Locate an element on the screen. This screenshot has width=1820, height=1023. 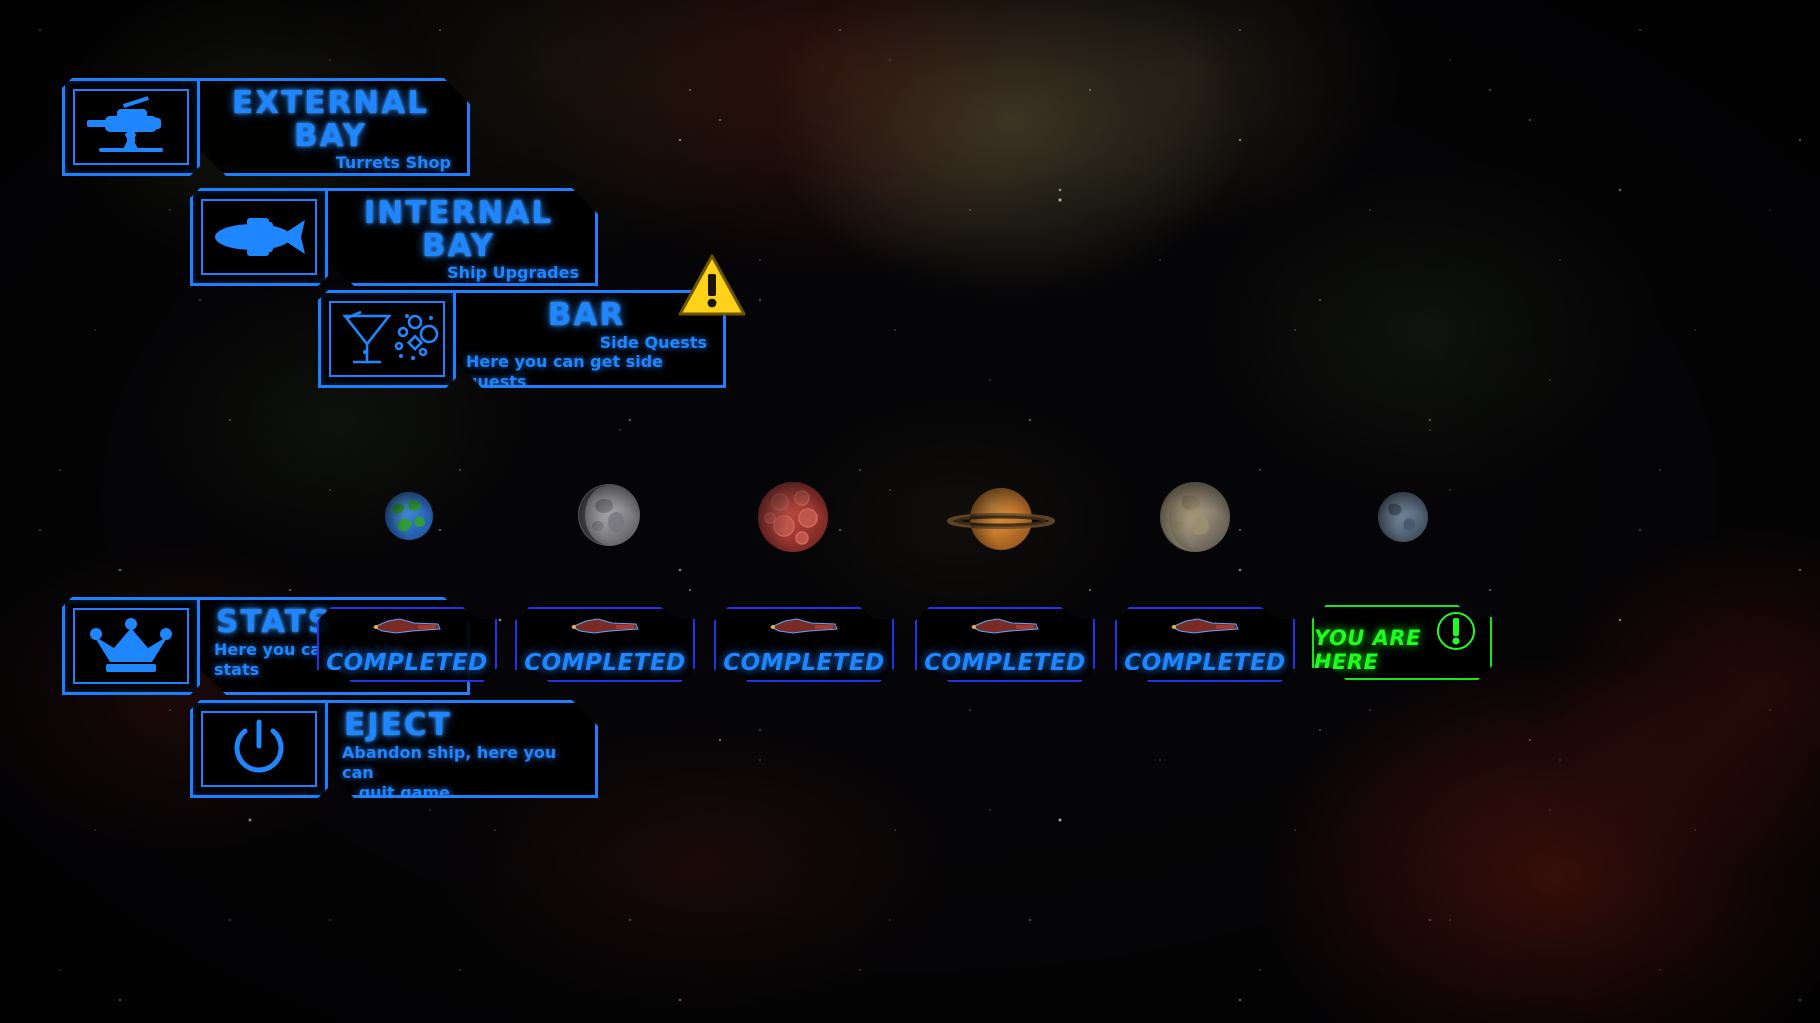
external-bay-icon-frame is located at coordinates (131, 127).